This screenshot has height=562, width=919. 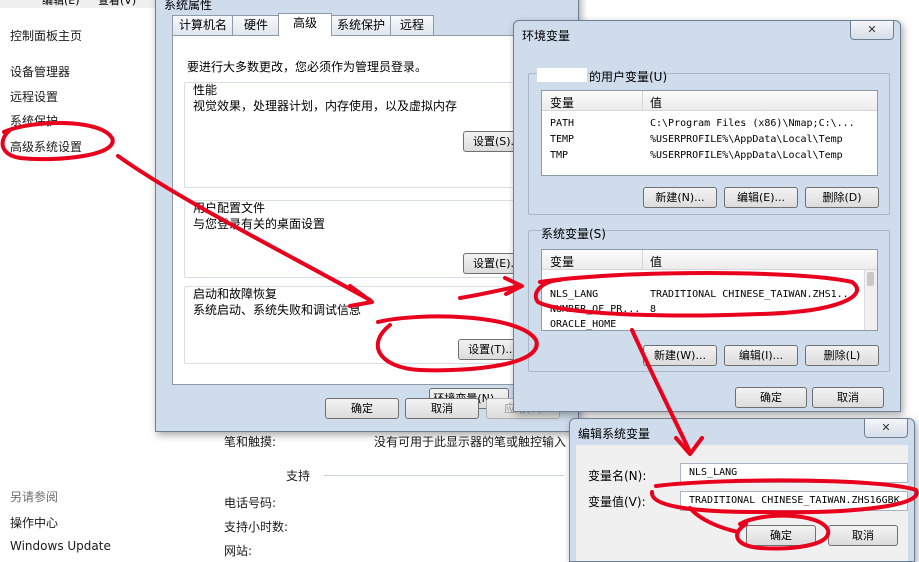 What do you see at coordinates (842, 355) in the screenshot?
I see `system-delete-button: 删除(L)` at bounding box center [842, 355].